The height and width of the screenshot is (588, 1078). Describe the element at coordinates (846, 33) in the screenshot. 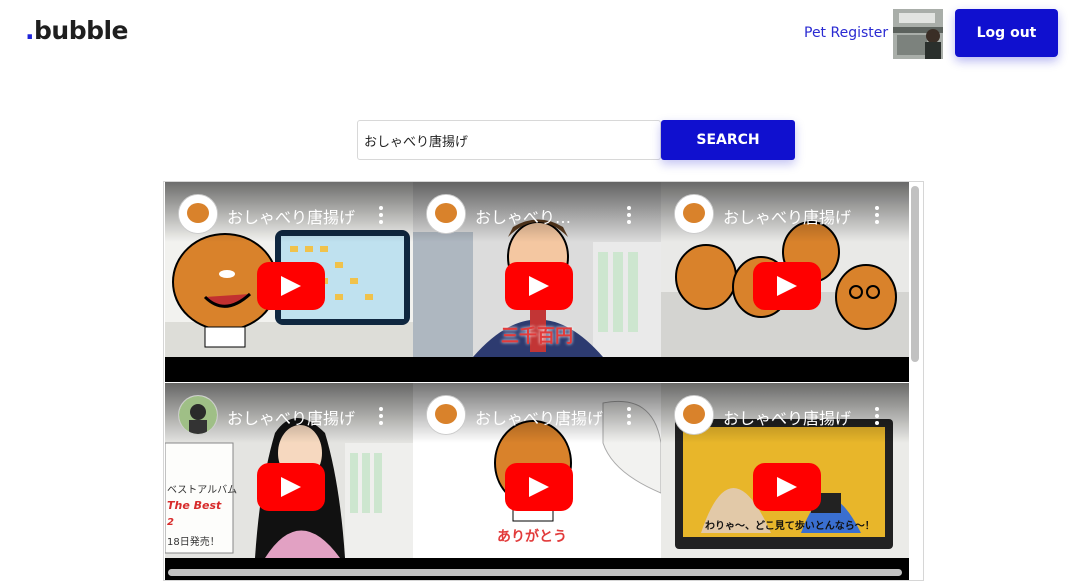

I see `pet-register-link: Pet Register` at that location.